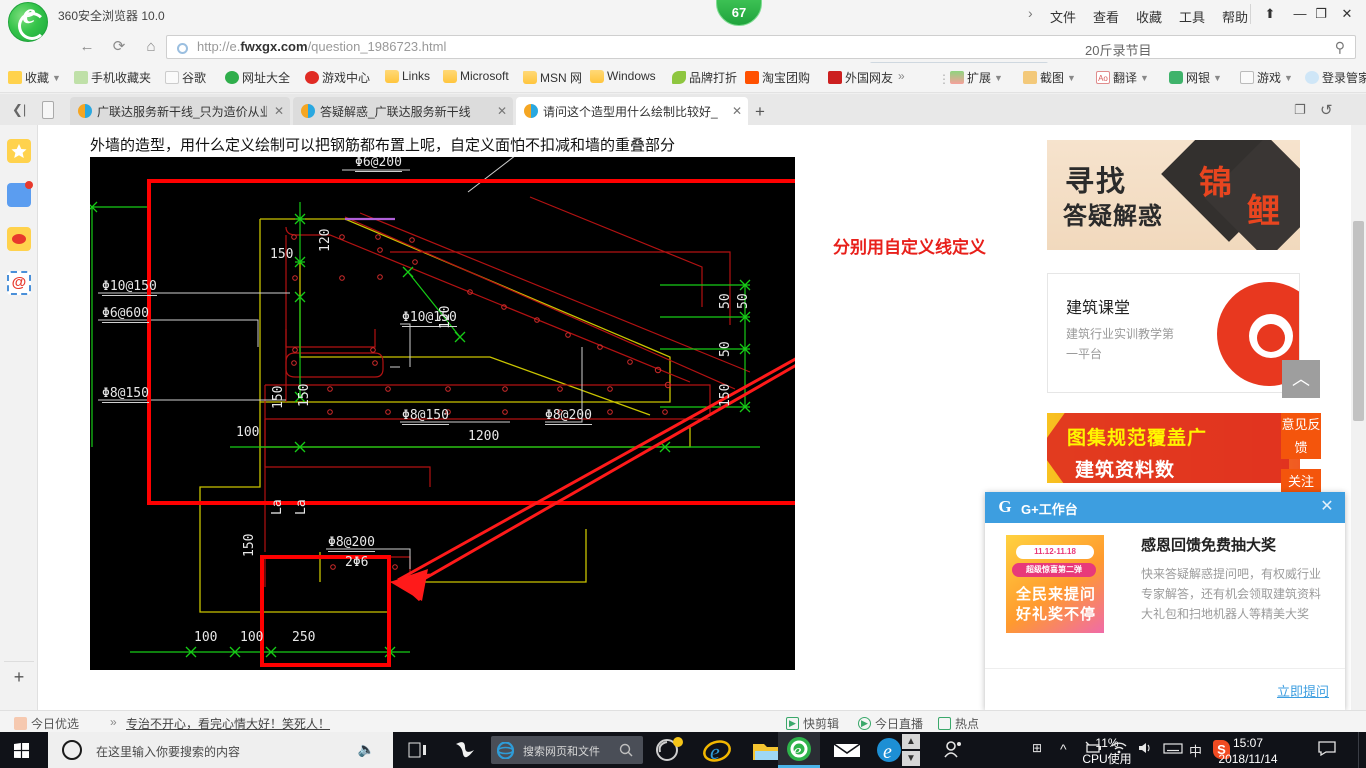  What do you see at coordinates (1173, 195) in the screenshot?
I see `ad-lucky-fish: 寻找 答疑解惑 锦 鲤` at bounding box center [1173, 195].